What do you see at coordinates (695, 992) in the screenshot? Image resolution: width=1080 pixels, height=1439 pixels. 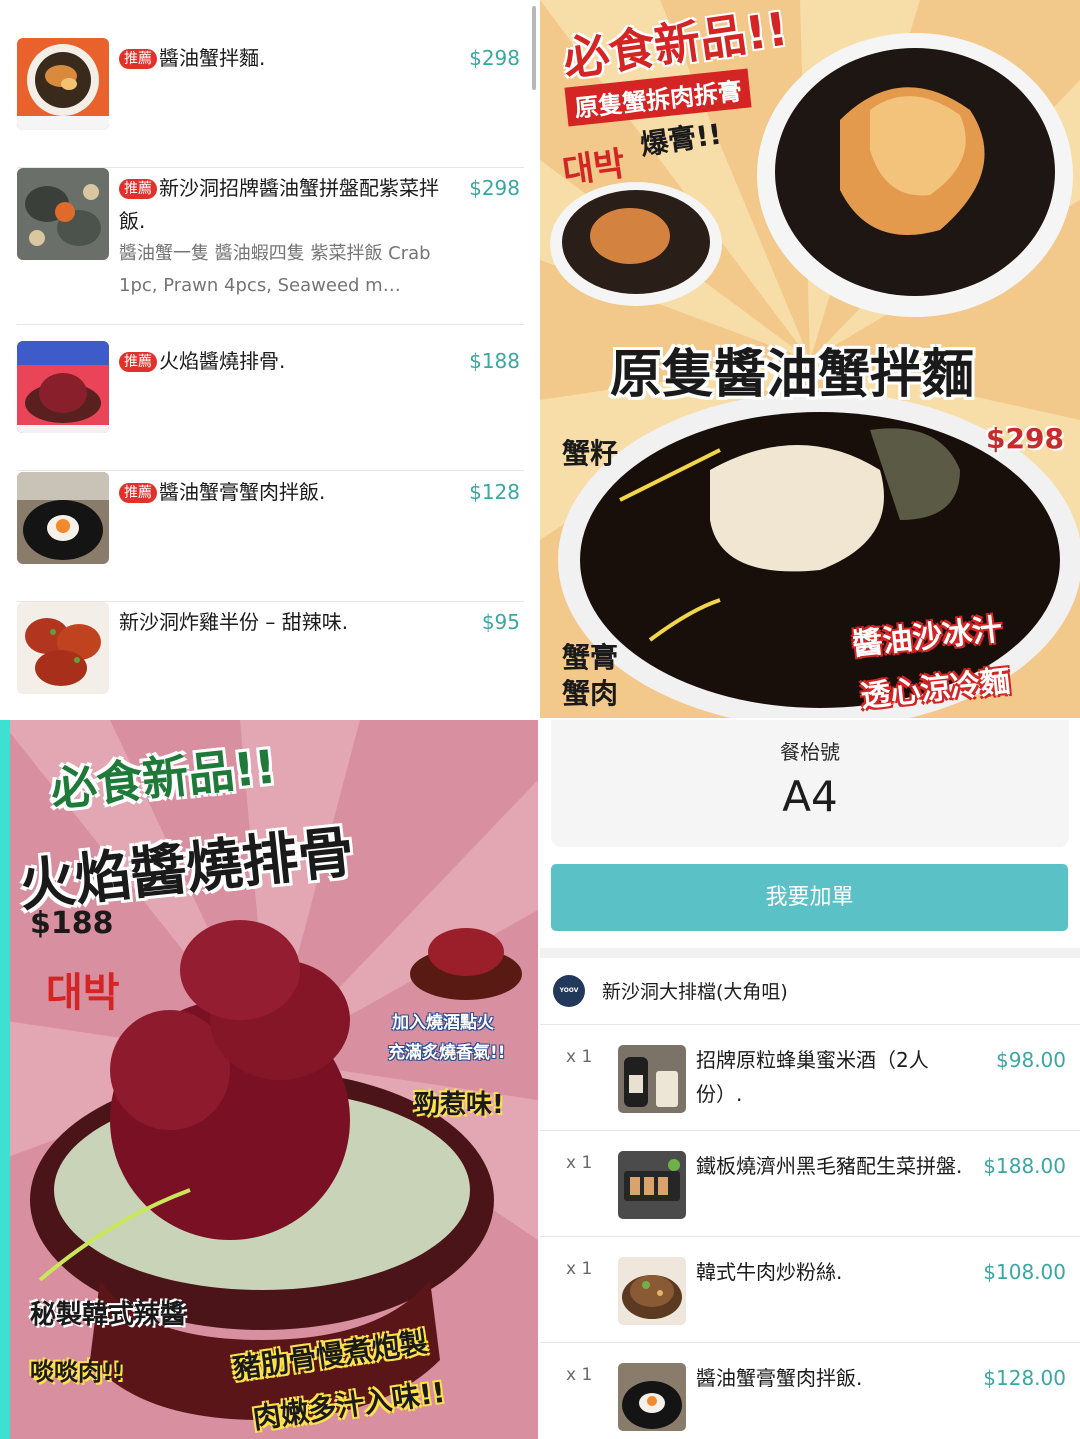 I see `shop-name: 新沙洞大排檔(大角咀)` at bounding box center [695, 992].